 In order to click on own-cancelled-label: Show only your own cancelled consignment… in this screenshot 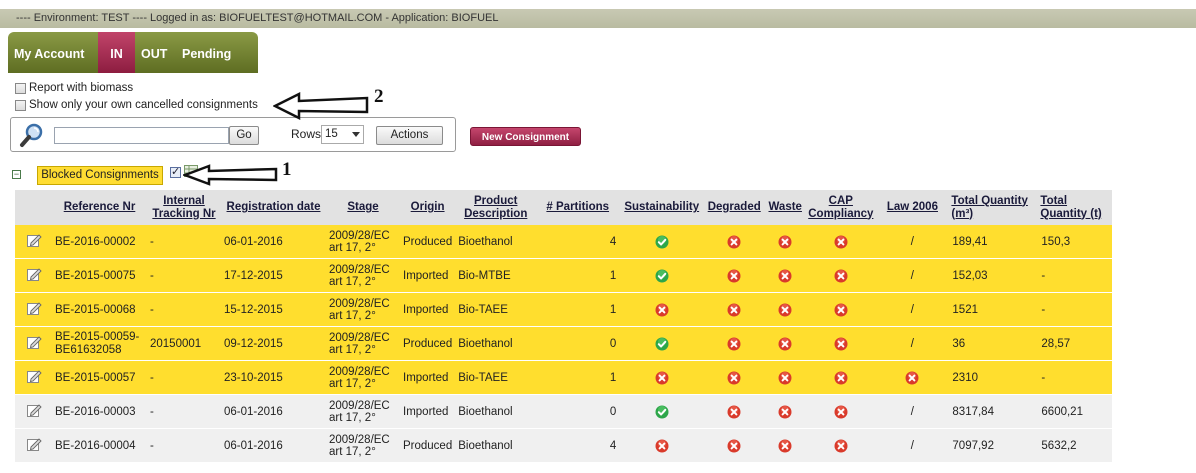, I will do `click(143, 105)`.